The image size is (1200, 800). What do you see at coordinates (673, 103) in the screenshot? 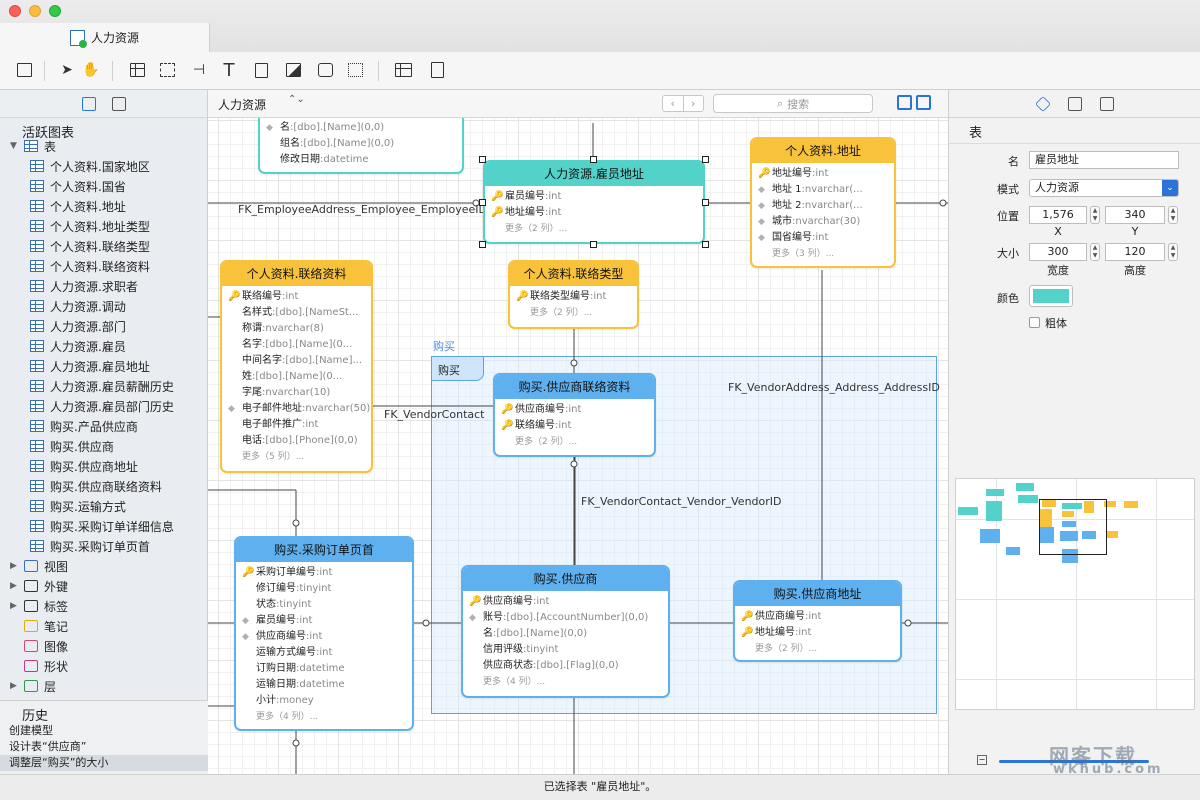
I see `back-icon: ‹` at bounding box center [673, 103].